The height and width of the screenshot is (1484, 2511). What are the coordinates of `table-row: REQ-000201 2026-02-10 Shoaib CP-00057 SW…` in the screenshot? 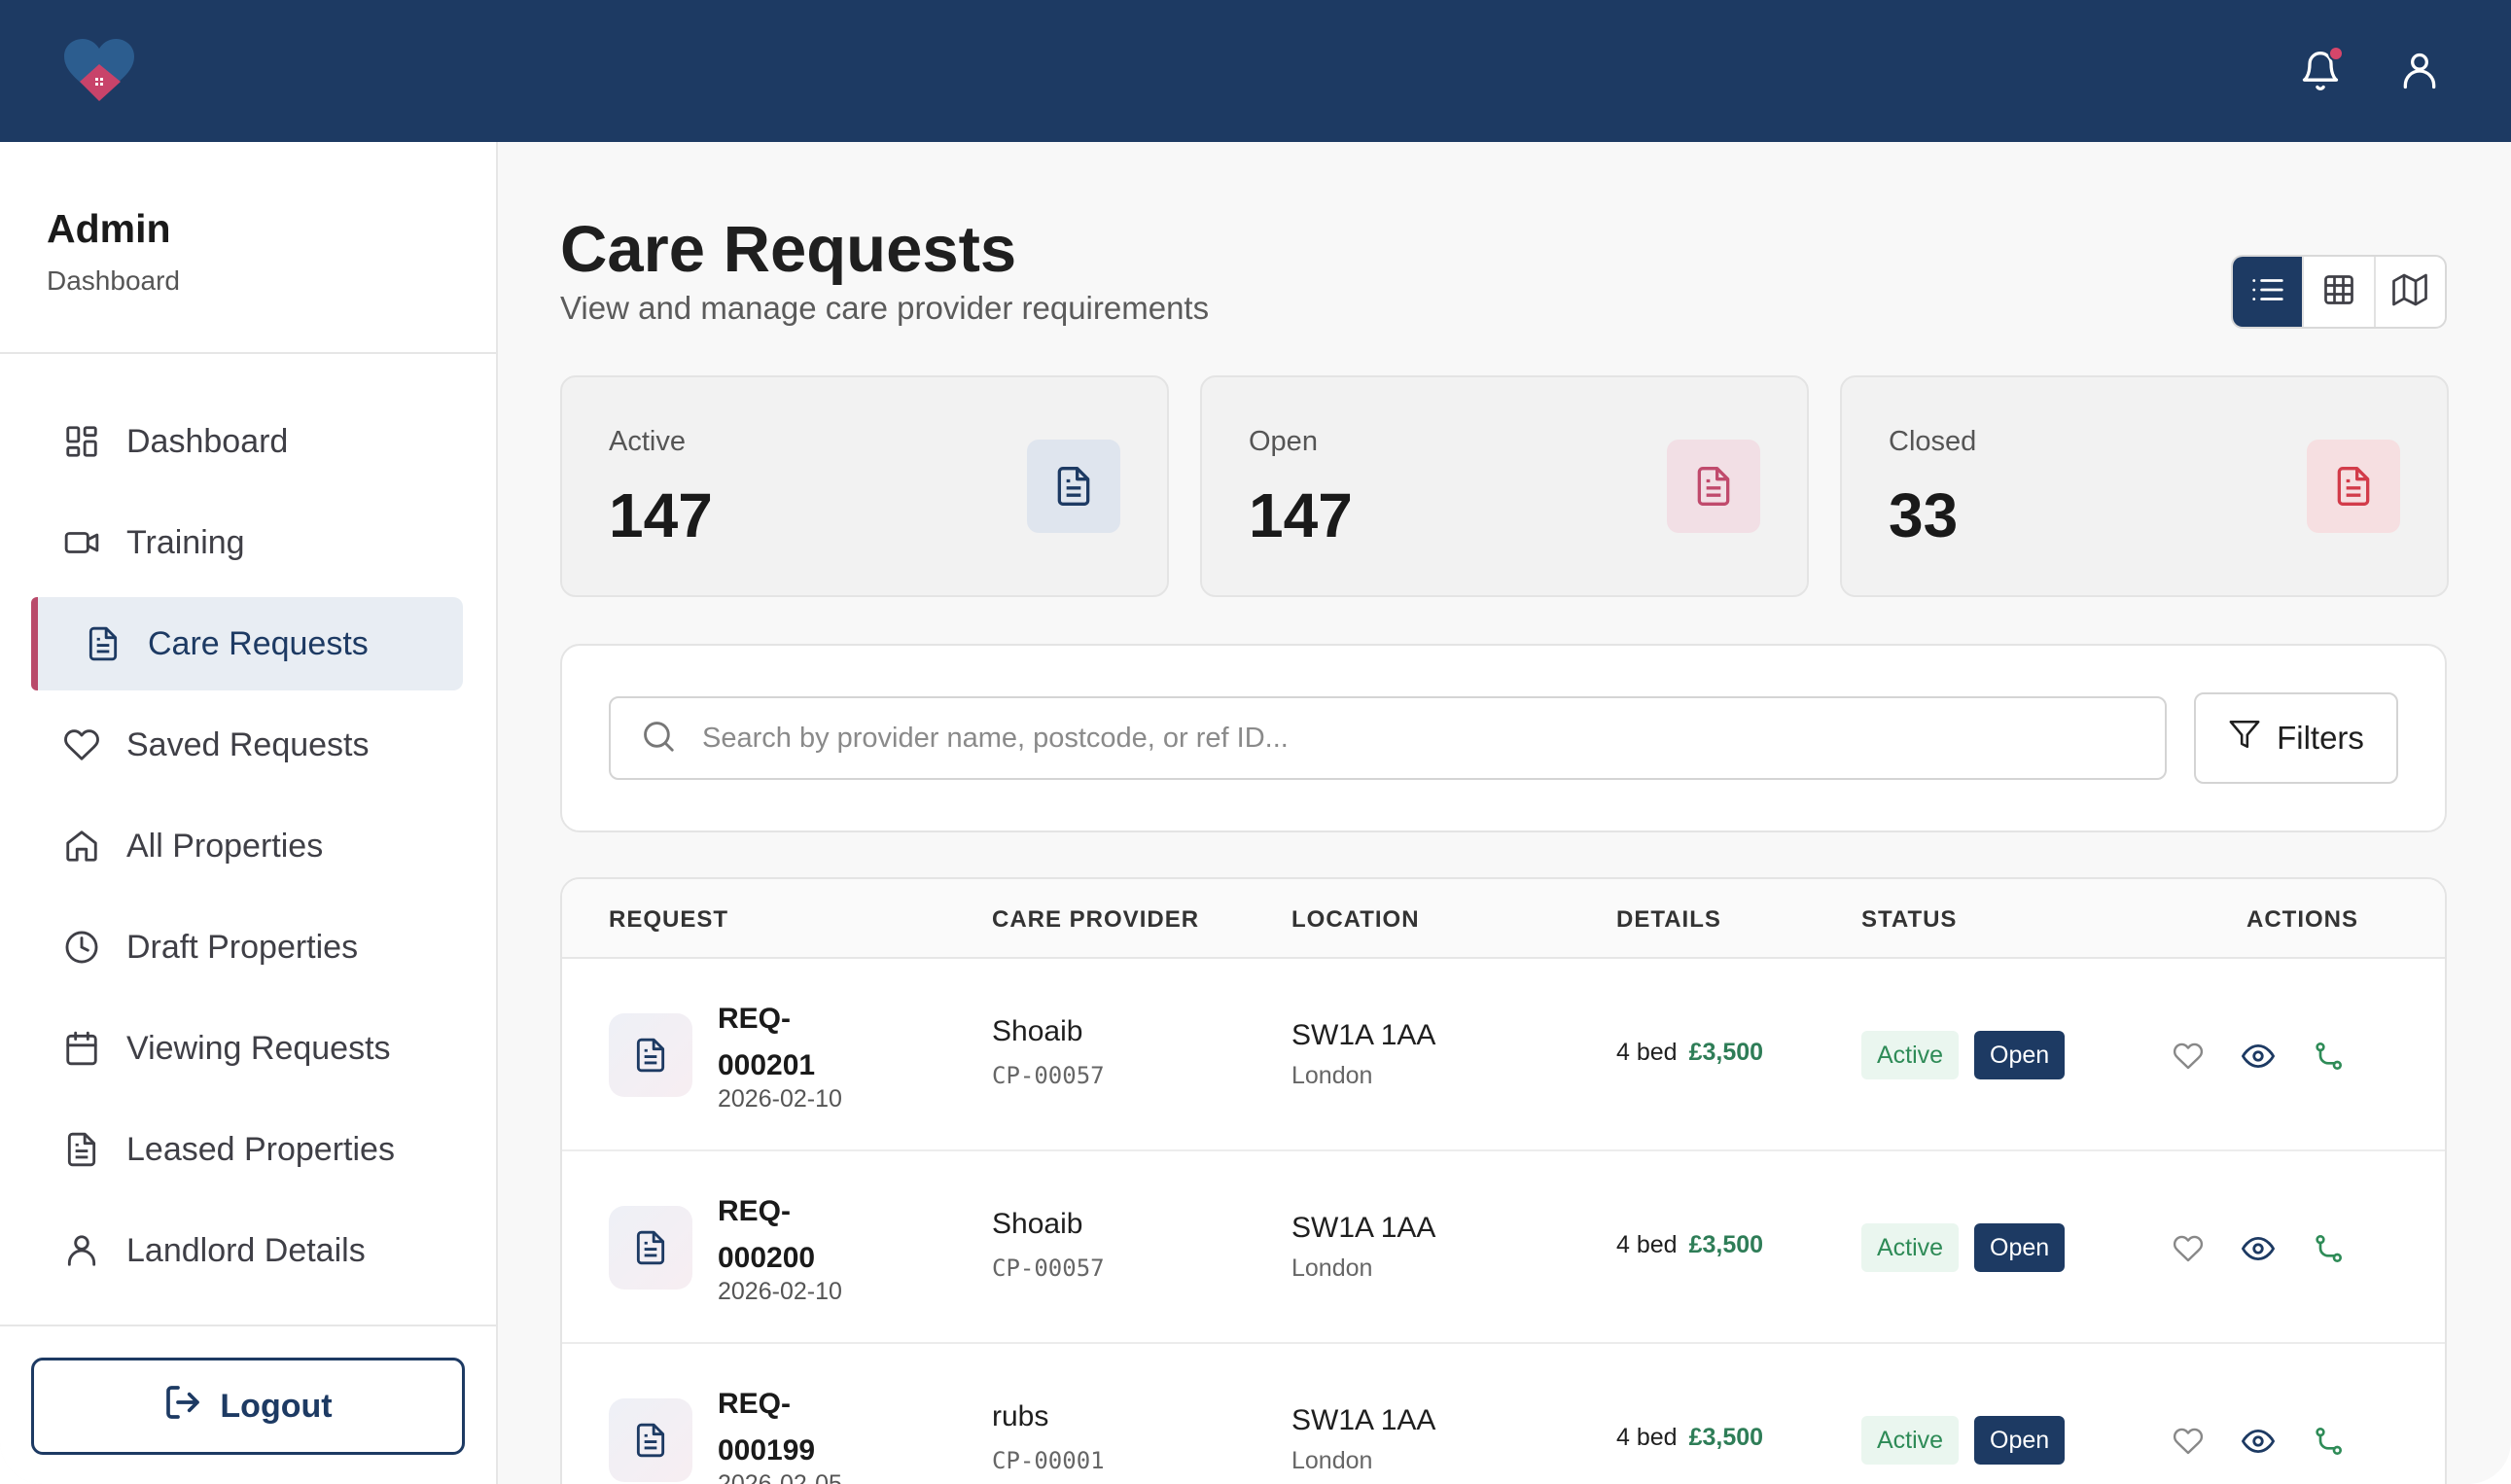 It's located at (1504, 1055).